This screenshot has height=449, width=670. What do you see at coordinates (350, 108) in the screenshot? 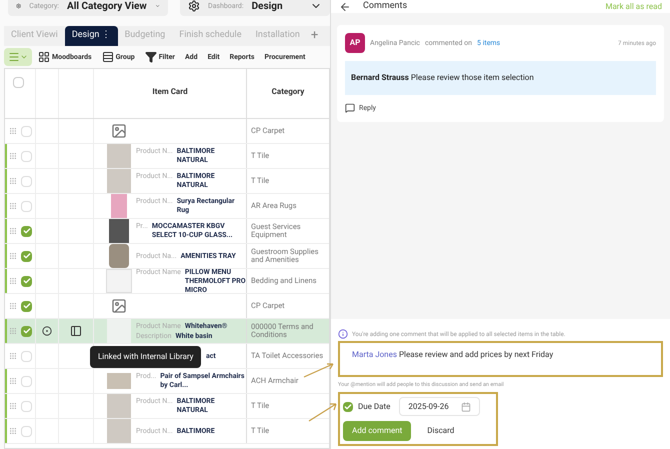
I see `reply-icon` at bounding box center [350, 108].